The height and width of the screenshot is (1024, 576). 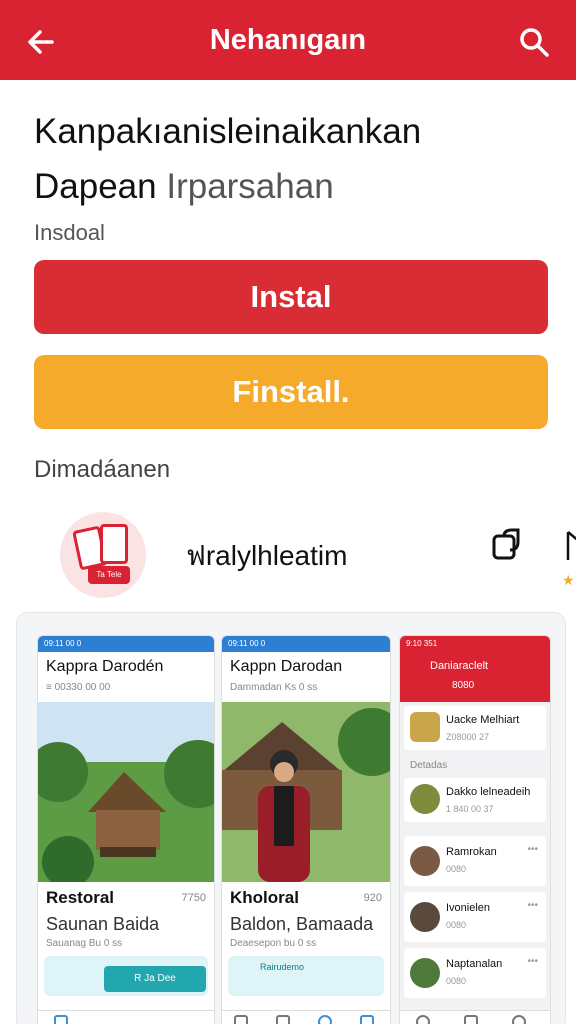 What do you see at coordinates (508, 544) in the screenshot?
I see `share-icon` at bounding box center [508, 544].